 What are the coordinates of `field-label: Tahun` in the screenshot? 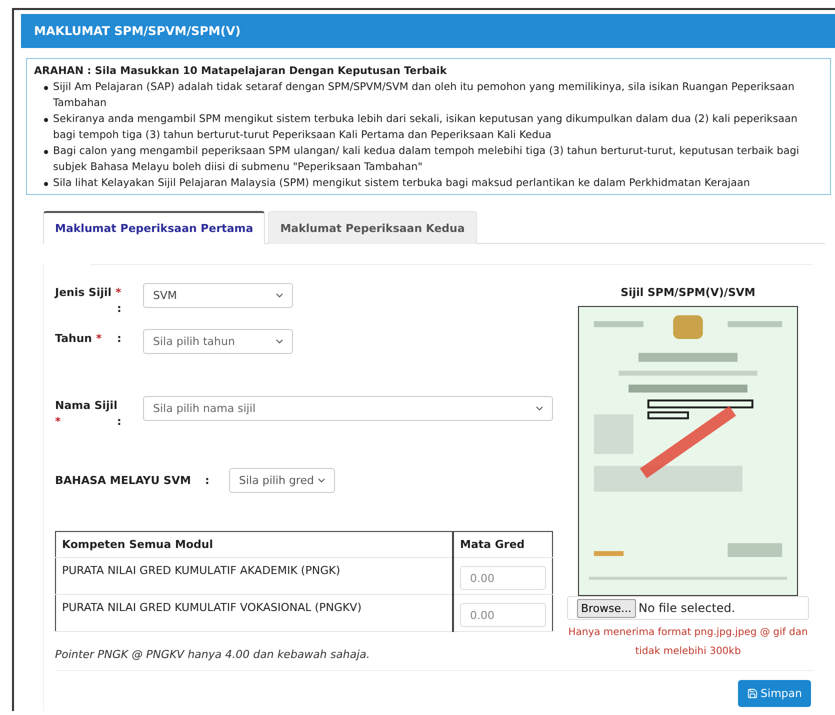 It's located at (73, 338).